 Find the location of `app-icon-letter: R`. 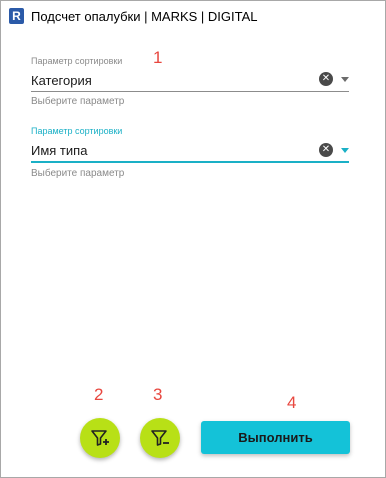

app-icon-letter: R is located at coordinates (16, 16).